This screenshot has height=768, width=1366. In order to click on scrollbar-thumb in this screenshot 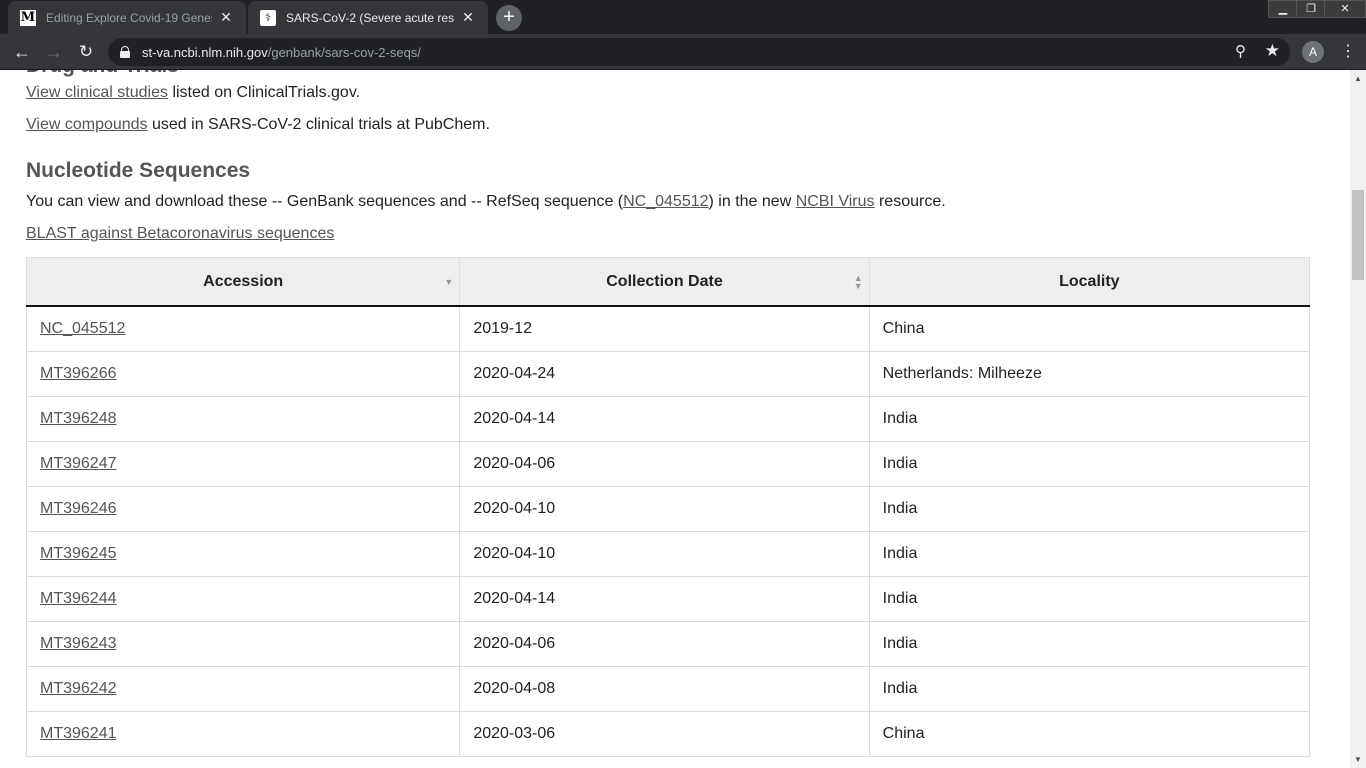, I will do `click(1358, 235)`.